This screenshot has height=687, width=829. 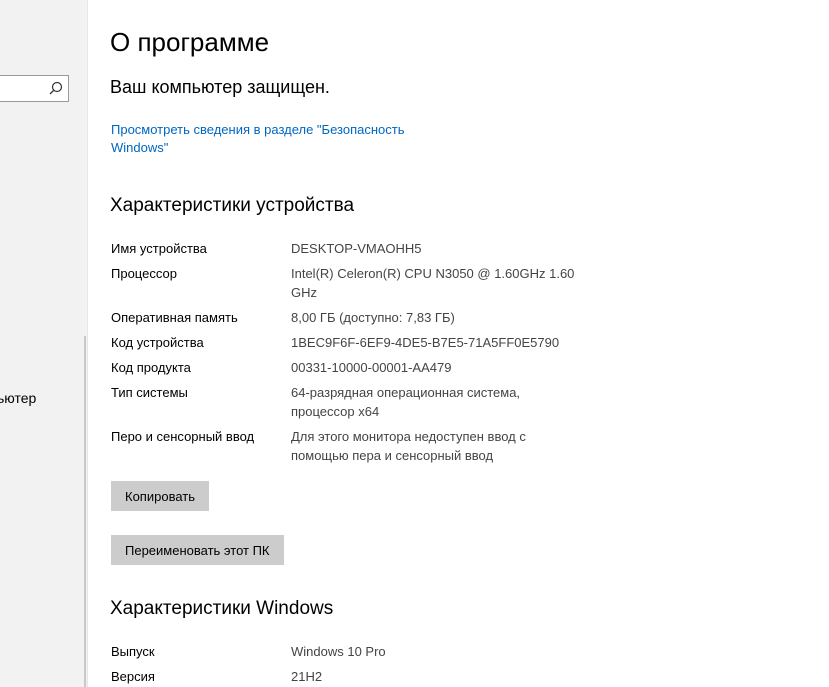 What do you see at coordinates (157, 342) in the screenshot?
I see `spec-label: Код устройства` at bounding box center [157, 342].